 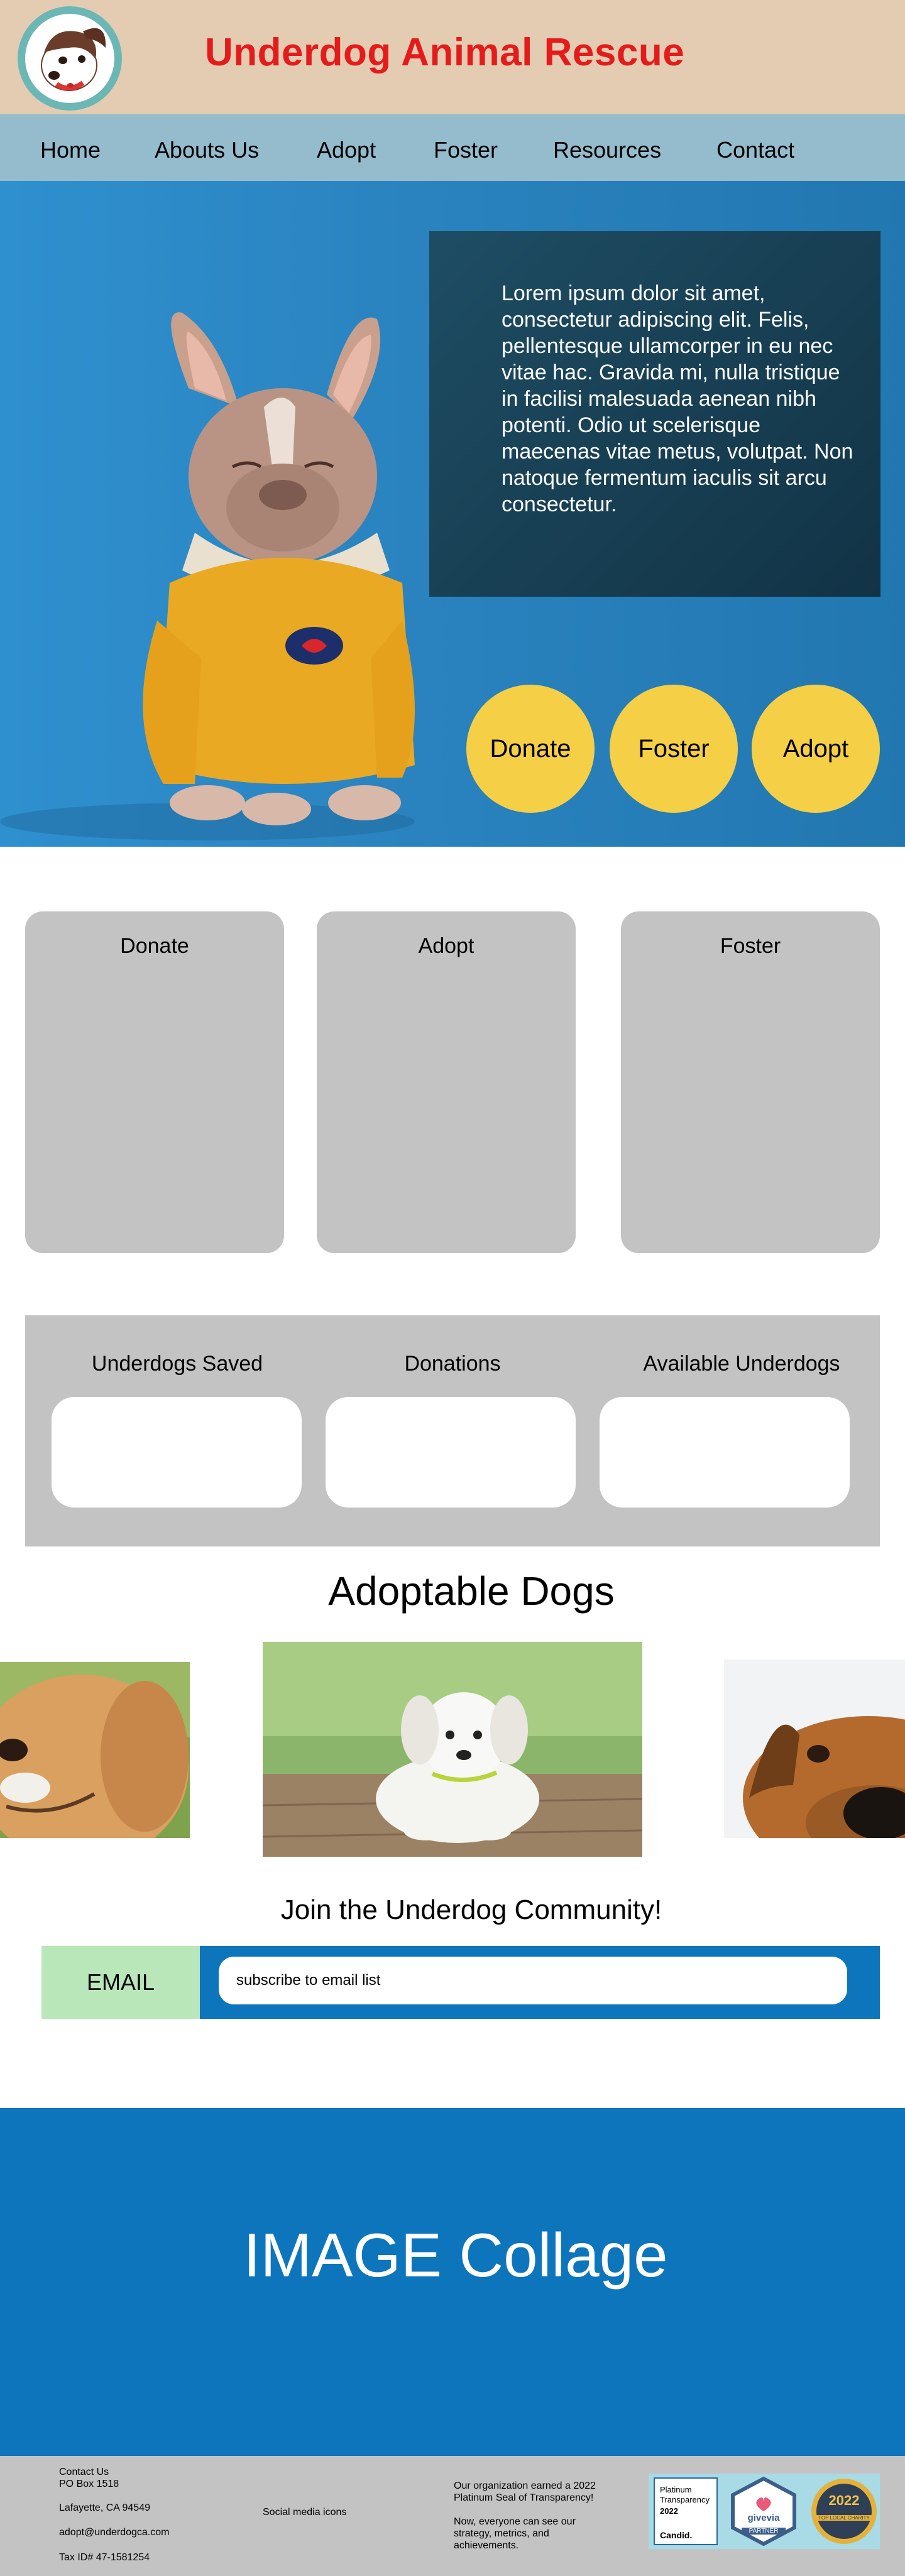 I want to click on card-title: Foster, so click(x=750, y=946).